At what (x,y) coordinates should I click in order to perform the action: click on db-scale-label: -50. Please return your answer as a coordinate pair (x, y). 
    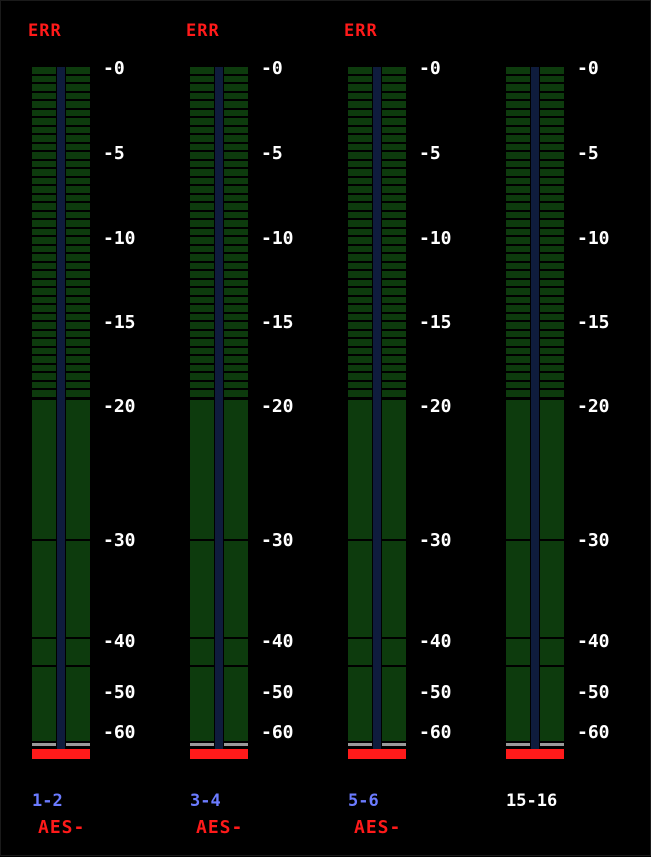
    Looking at the image, I should click on (277, 692).